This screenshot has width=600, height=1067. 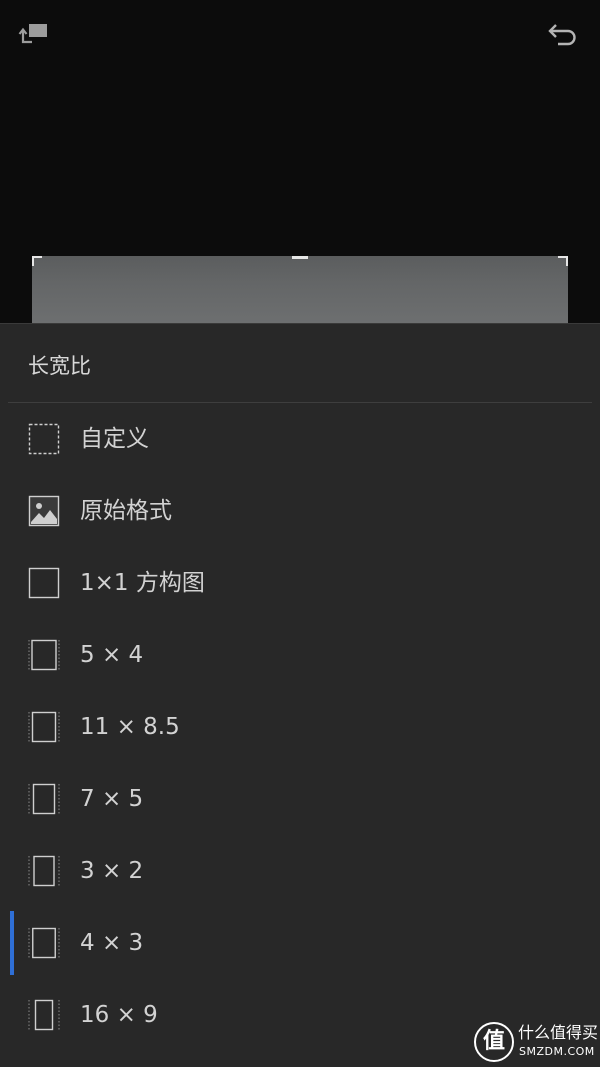 What do you see at coordinates (563, 261) in the screenshot?
I see `crop-handle-top-right` at bounding box center [563, 261].